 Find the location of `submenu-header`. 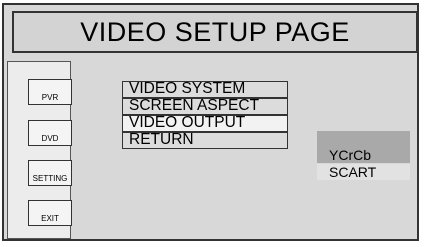

submenu-header is located at coordinates (363, 139).